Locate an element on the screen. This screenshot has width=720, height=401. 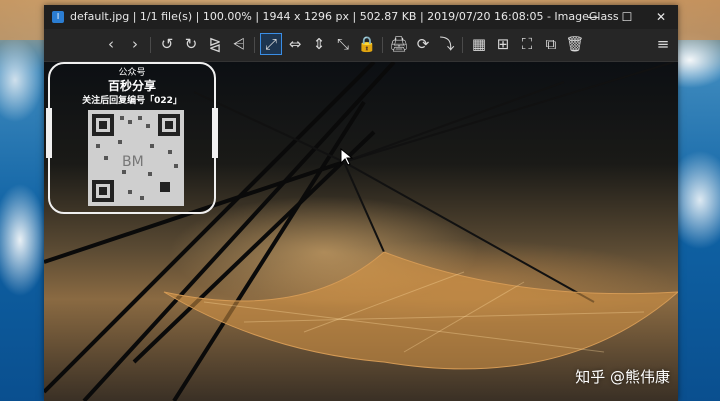
next-image-button: › is located at coordinates (135, 44).